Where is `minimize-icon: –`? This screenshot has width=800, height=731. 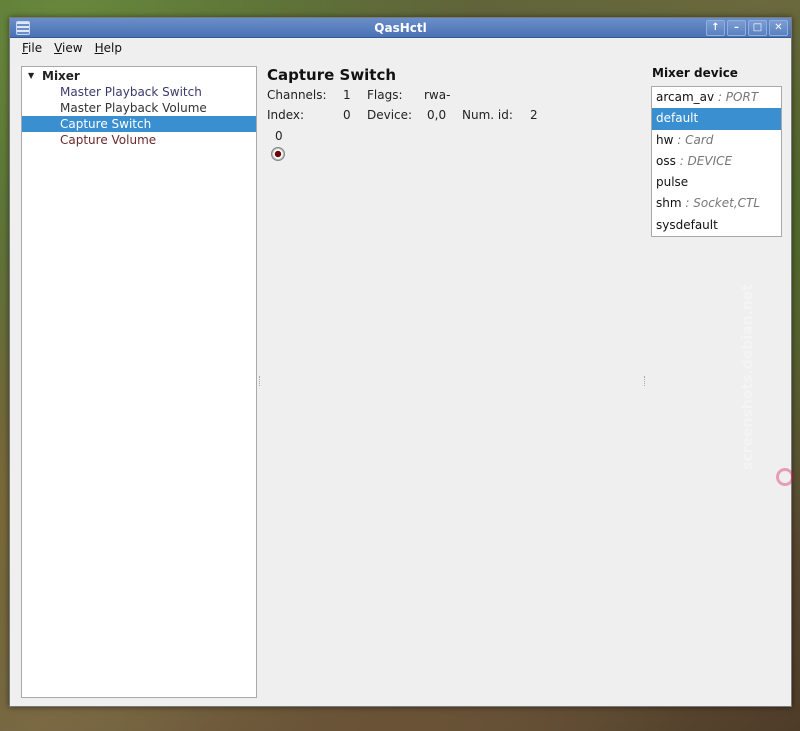 minimize-icon: – is located at coordinates (736, 28).